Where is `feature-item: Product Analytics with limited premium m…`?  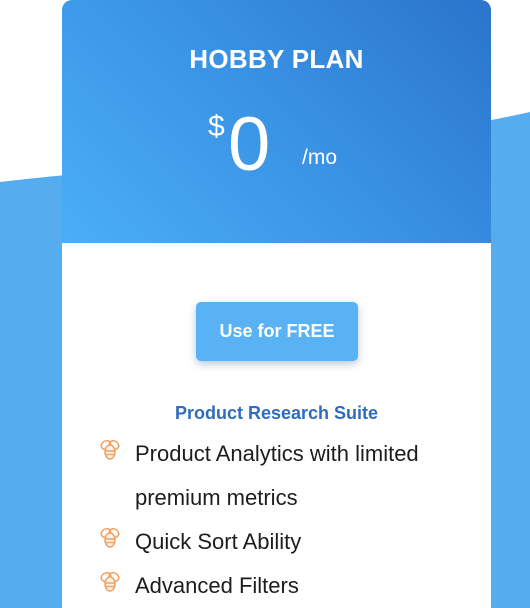
feature-item: Product Analytics with limited premium m… is located at coordinates (288, 476).